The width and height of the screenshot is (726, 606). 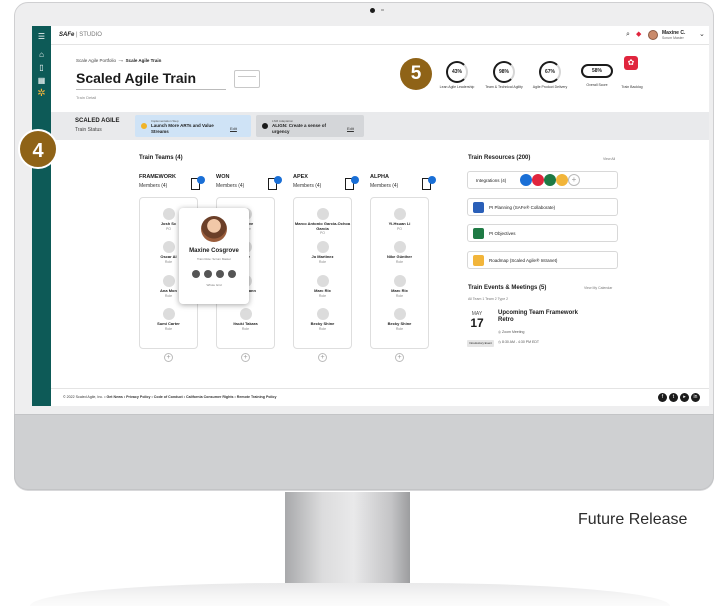 What do you see at coordinates (502, 233) in the screenshot?
I see `resource-label: PI Objectives` at bounding box center [502, 233].